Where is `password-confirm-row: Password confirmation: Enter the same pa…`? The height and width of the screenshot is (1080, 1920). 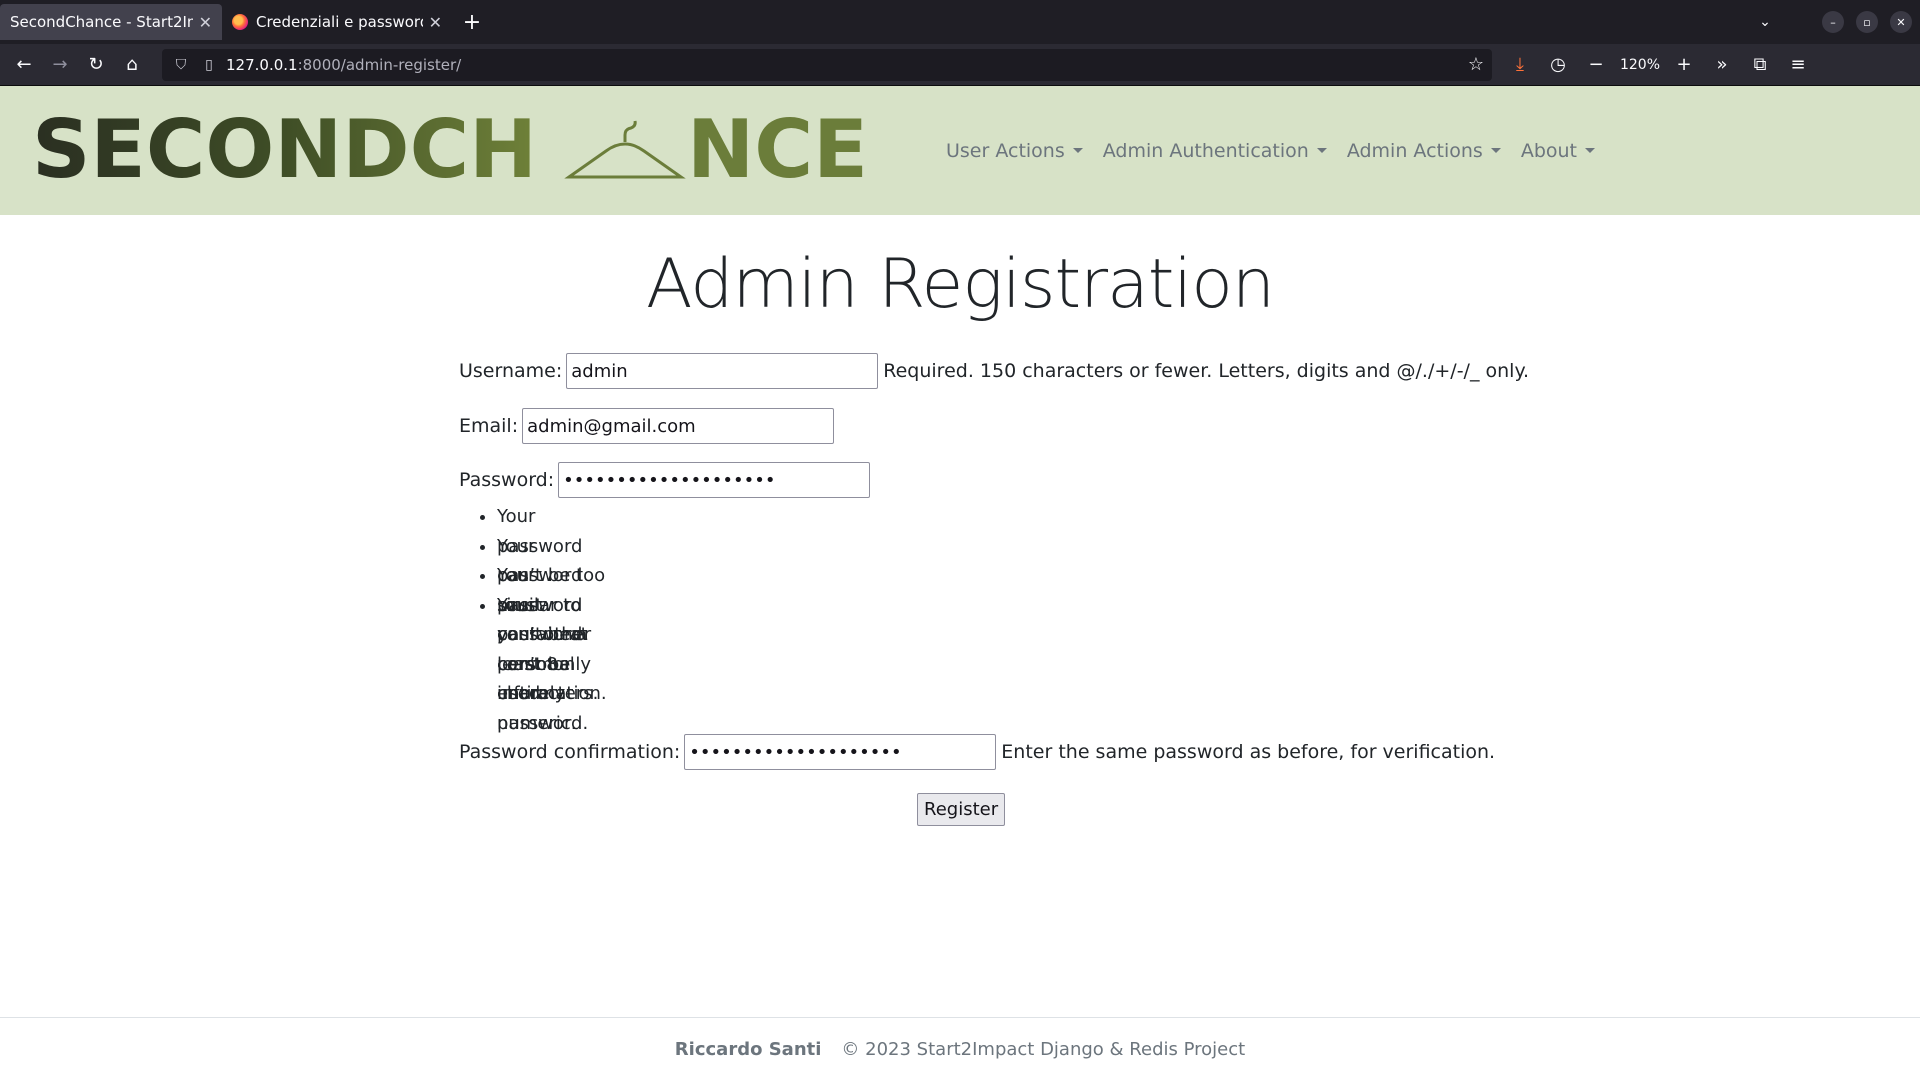
password-confirm-row: Password confirmation: Enter the same pa… is located at coordinates (977, 752).